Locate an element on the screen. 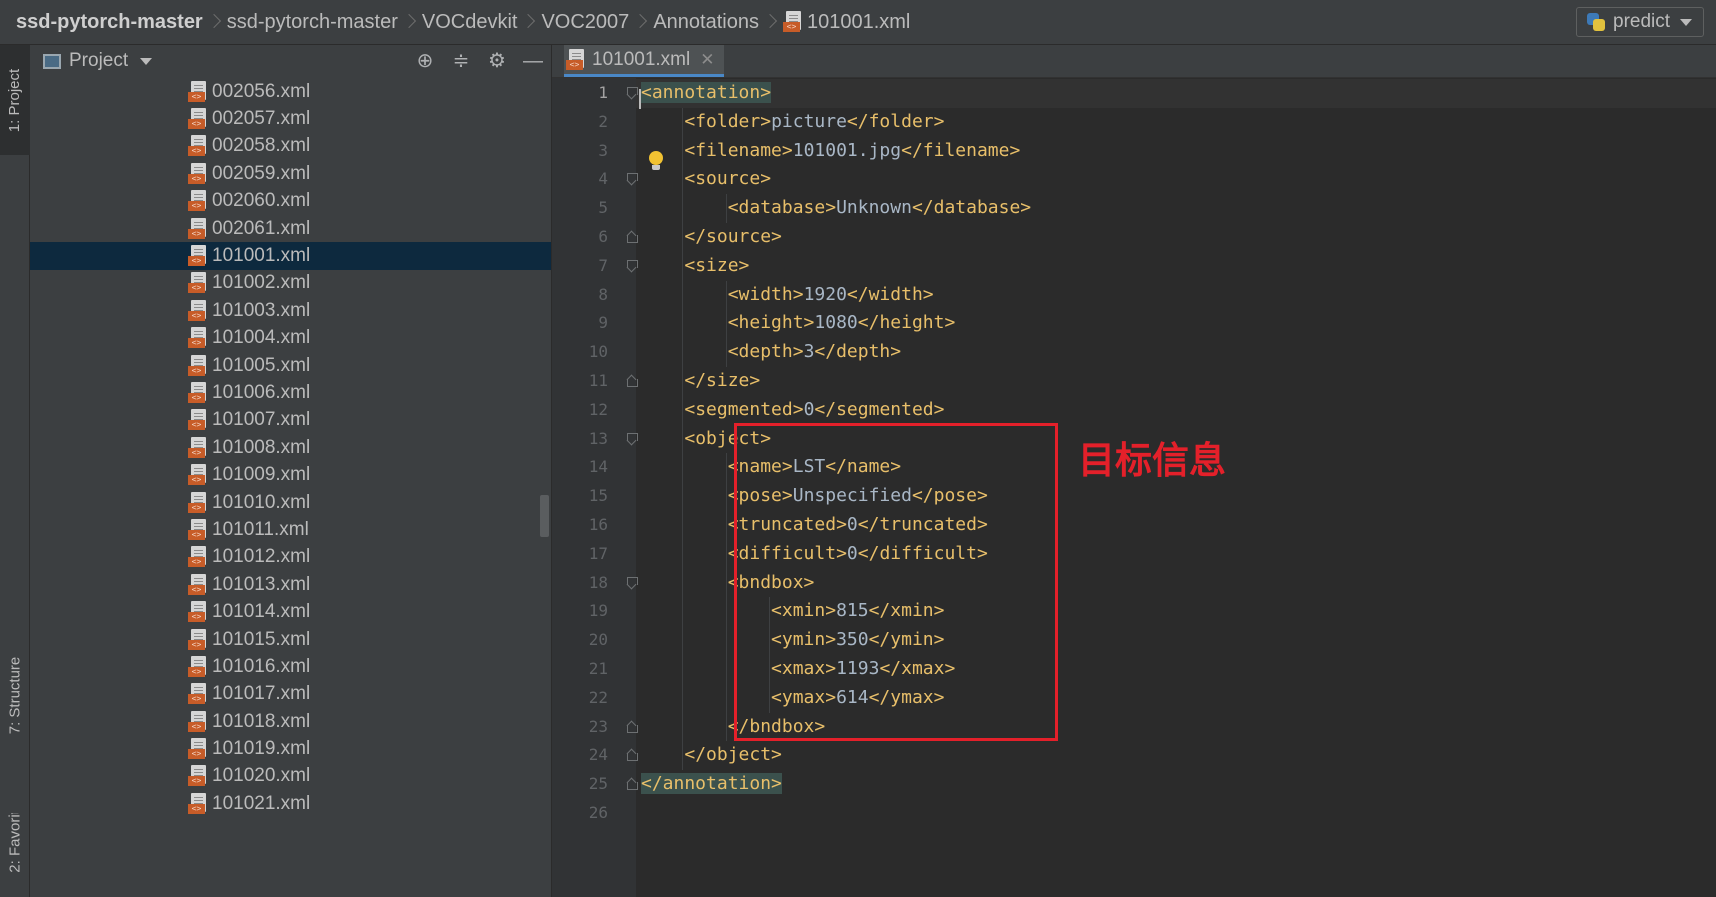  gear-icon: ⚙ is located at coordinates (497, 61).